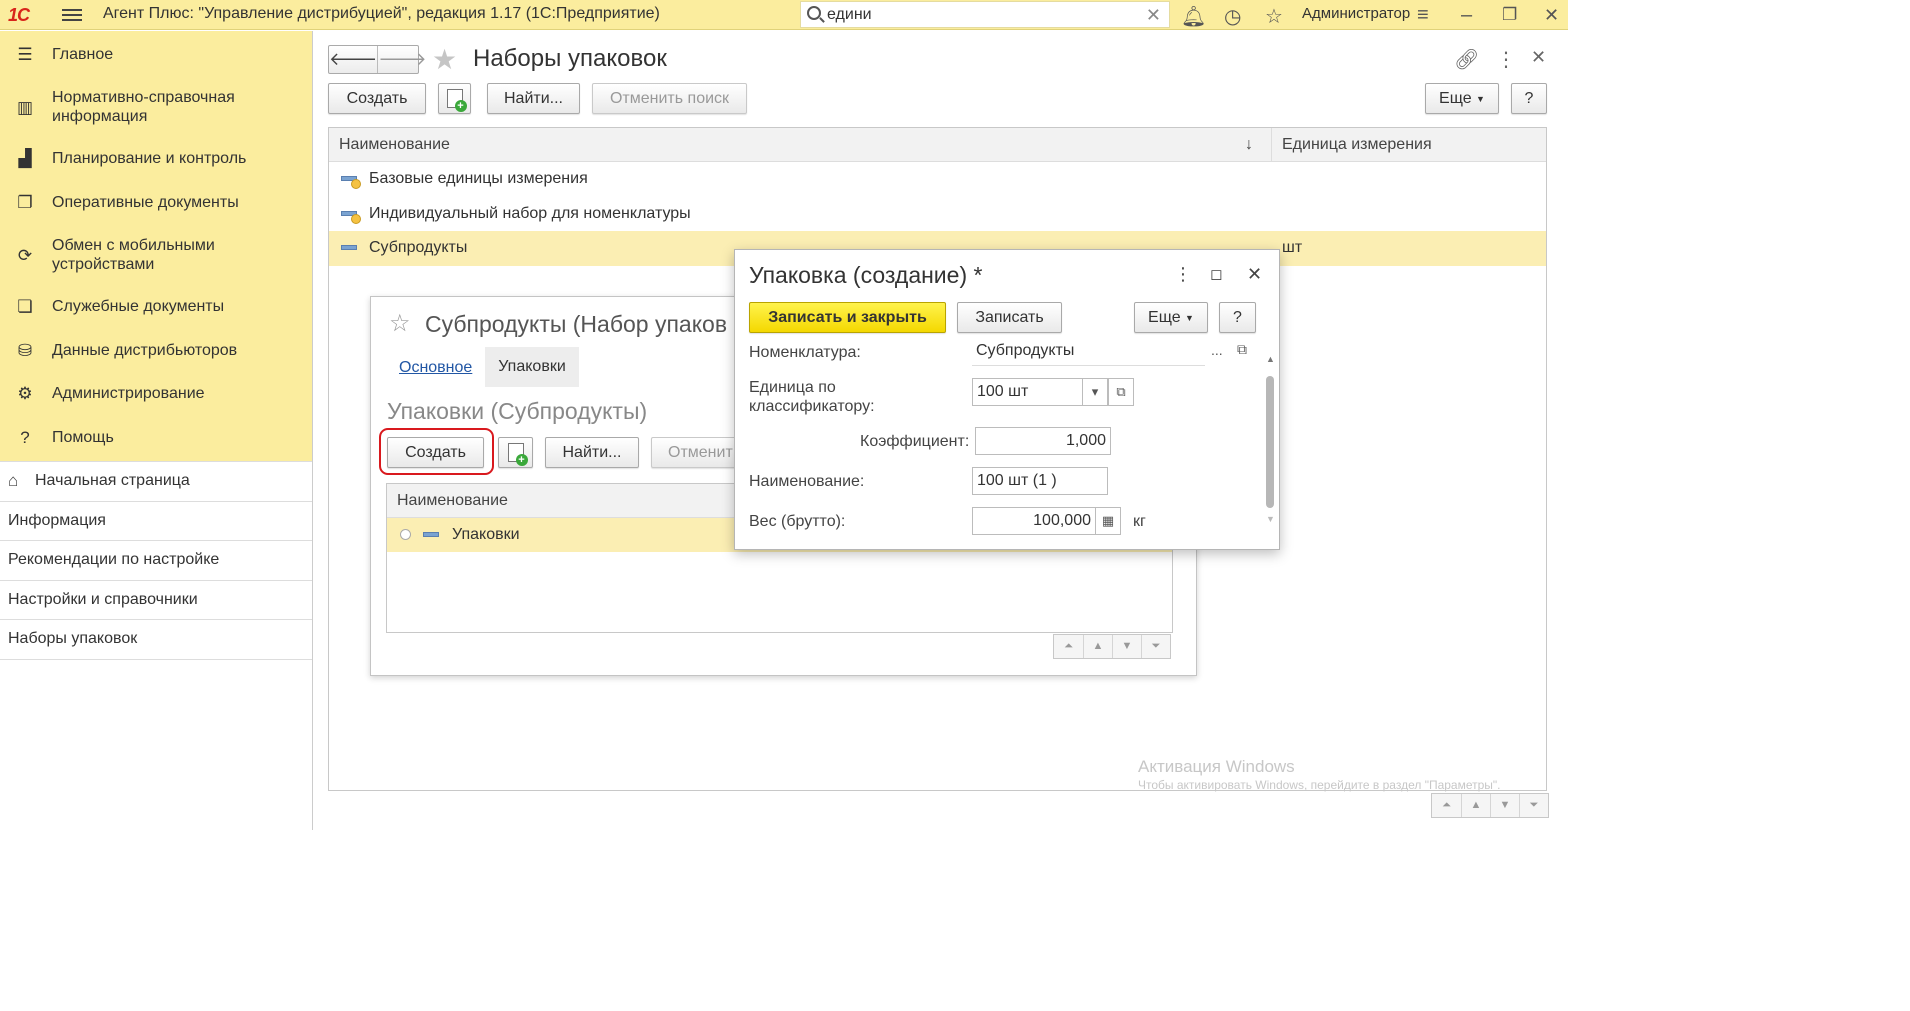 This screenshot has height=1011, width=1910. What do you see at coordinates (1270, 359) in the screenshot?
I see `scroll-up-icon: ▲` at bounding box center [1270, 359].